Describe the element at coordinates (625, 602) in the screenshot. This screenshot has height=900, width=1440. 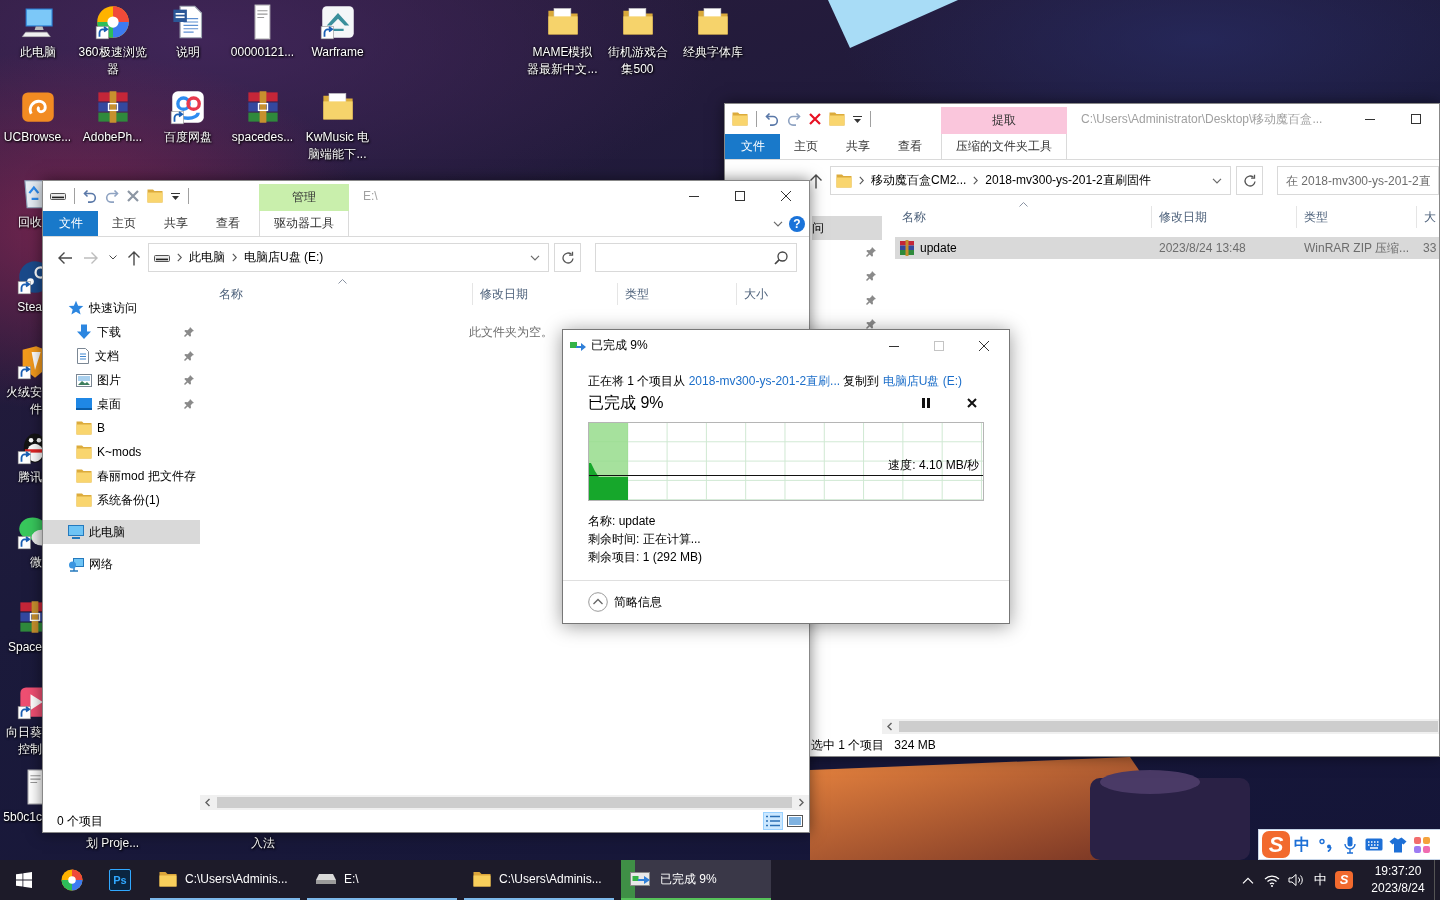
I see `details-toggle: 简略信息` at that location.